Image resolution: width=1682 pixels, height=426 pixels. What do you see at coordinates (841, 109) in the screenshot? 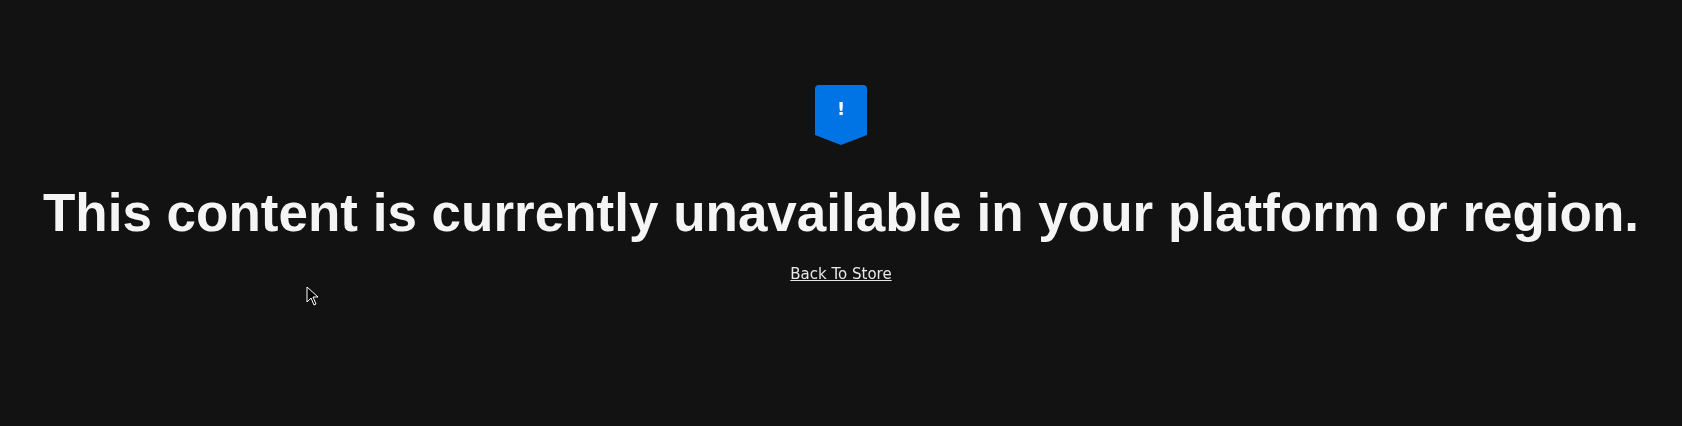
I see `exclamation-mark: !` at bounding box center [841, 109].